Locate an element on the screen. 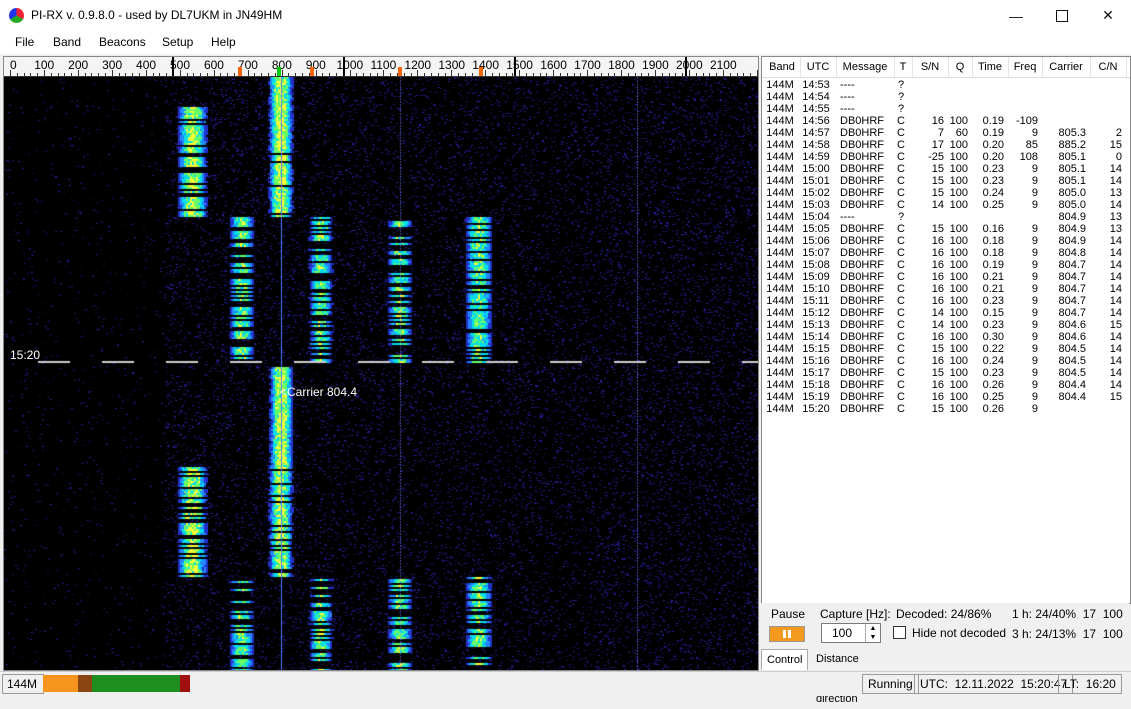 Image resolution: width=1131 pixels, height=709 pixels. tab-distance-direction: Distance & direction is located at coordinates (837, 677).